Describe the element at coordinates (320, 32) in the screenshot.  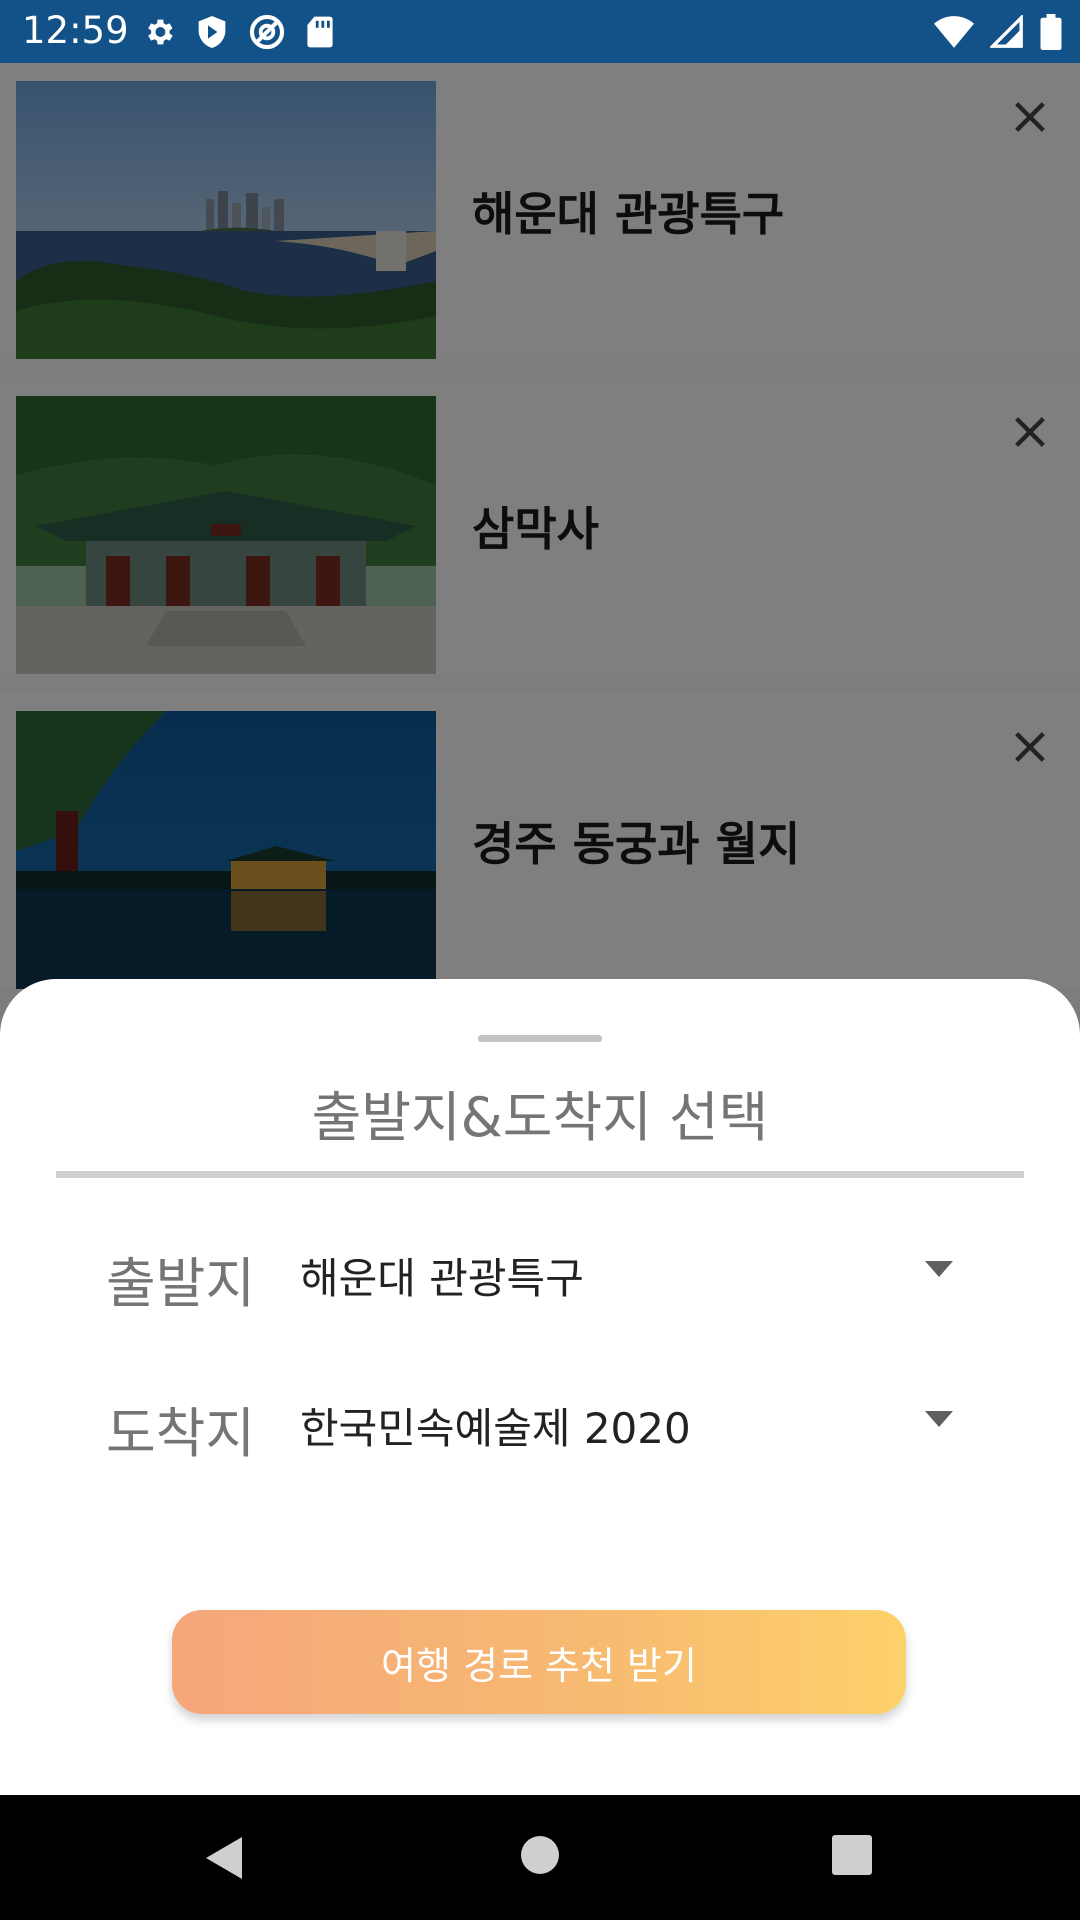
I see `sd-card-icon` at that location.